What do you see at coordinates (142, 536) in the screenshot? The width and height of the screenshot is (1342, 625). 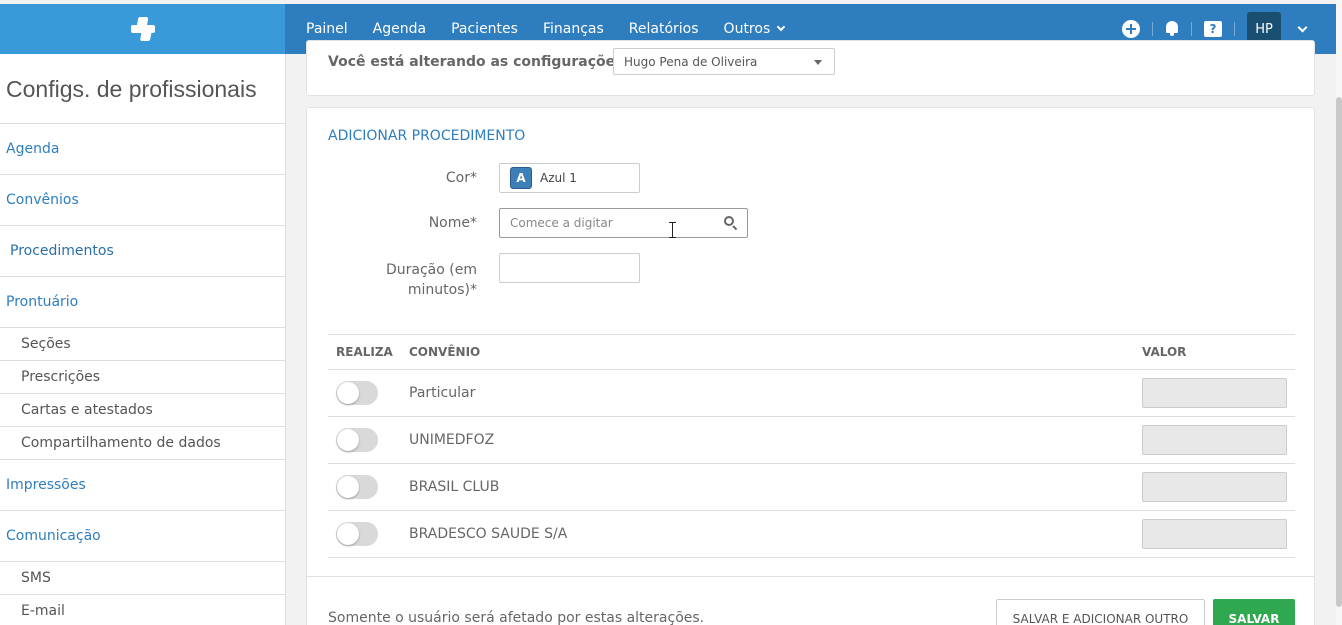 I see `sidebar-item-comunicacao: Comunicação` at bounding box center [142, 536].